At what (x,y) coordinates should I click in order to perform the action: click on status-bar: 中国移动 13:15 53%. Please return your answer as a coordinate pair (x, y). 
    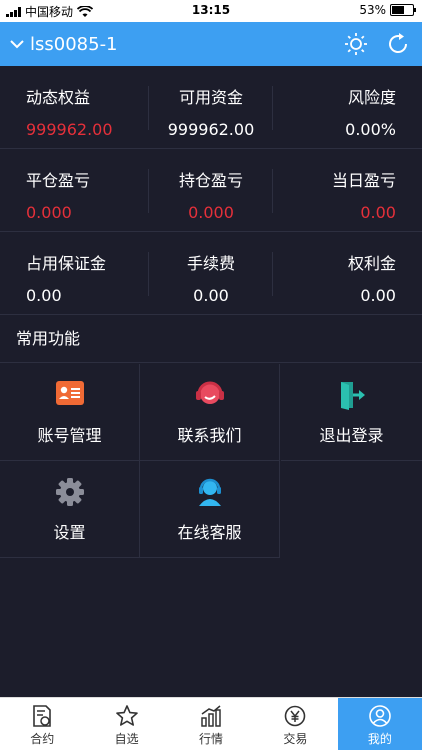
    Looking at the image, I should click on (211, 11).